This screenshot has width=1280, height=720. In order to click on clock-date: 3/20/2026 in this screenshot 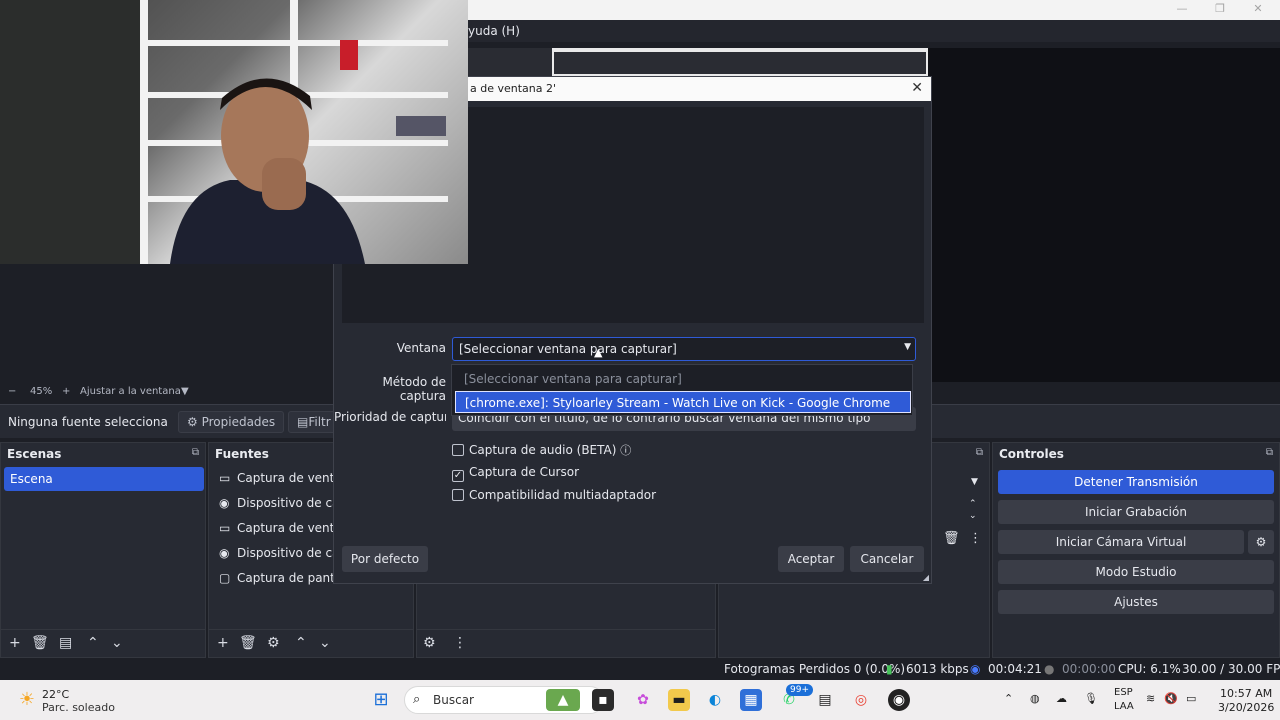, I will do `click(1246, 707)`.